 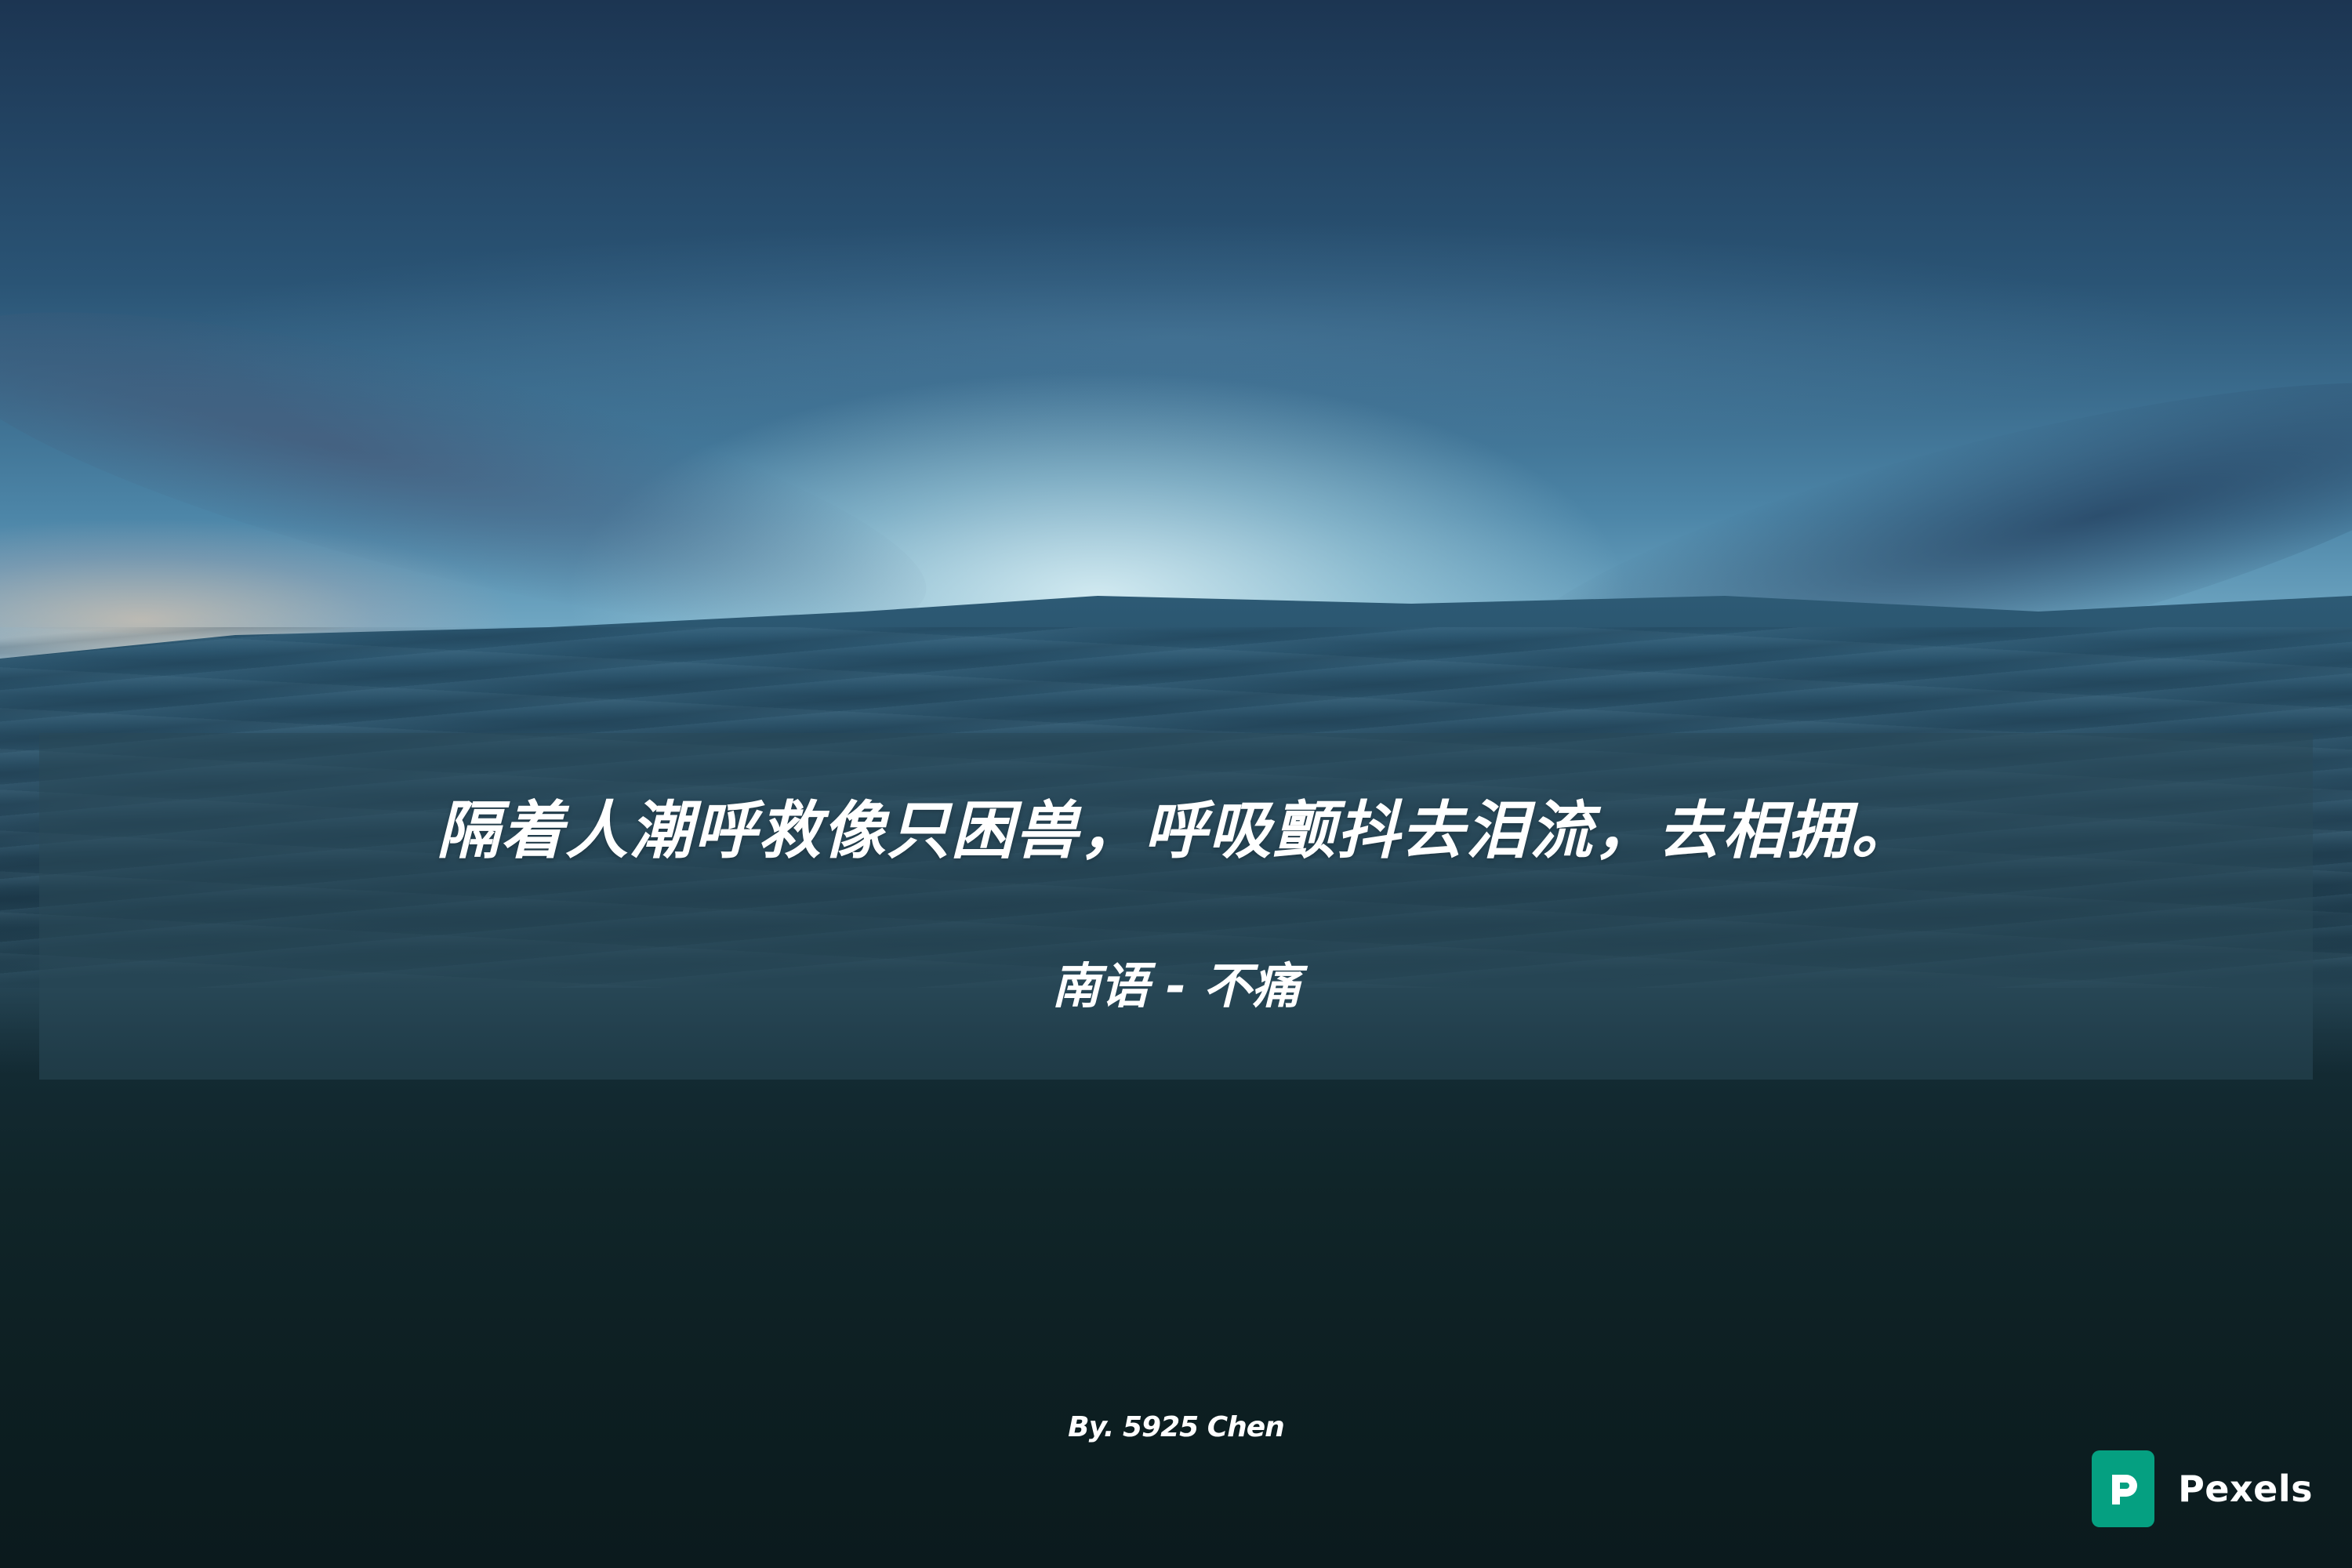 I want to click on author-byline: By. 5925 Chen, so click(x=1176, y=1427).